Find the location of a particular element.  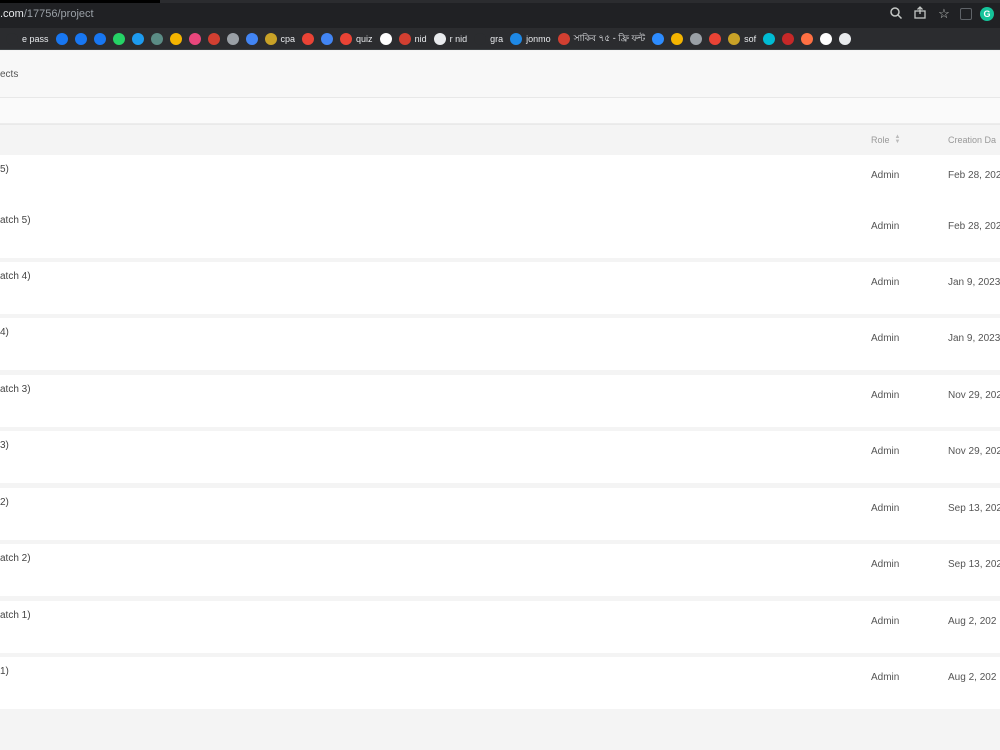

bookmark-label: jonmo is located at coordinates (538, 38).